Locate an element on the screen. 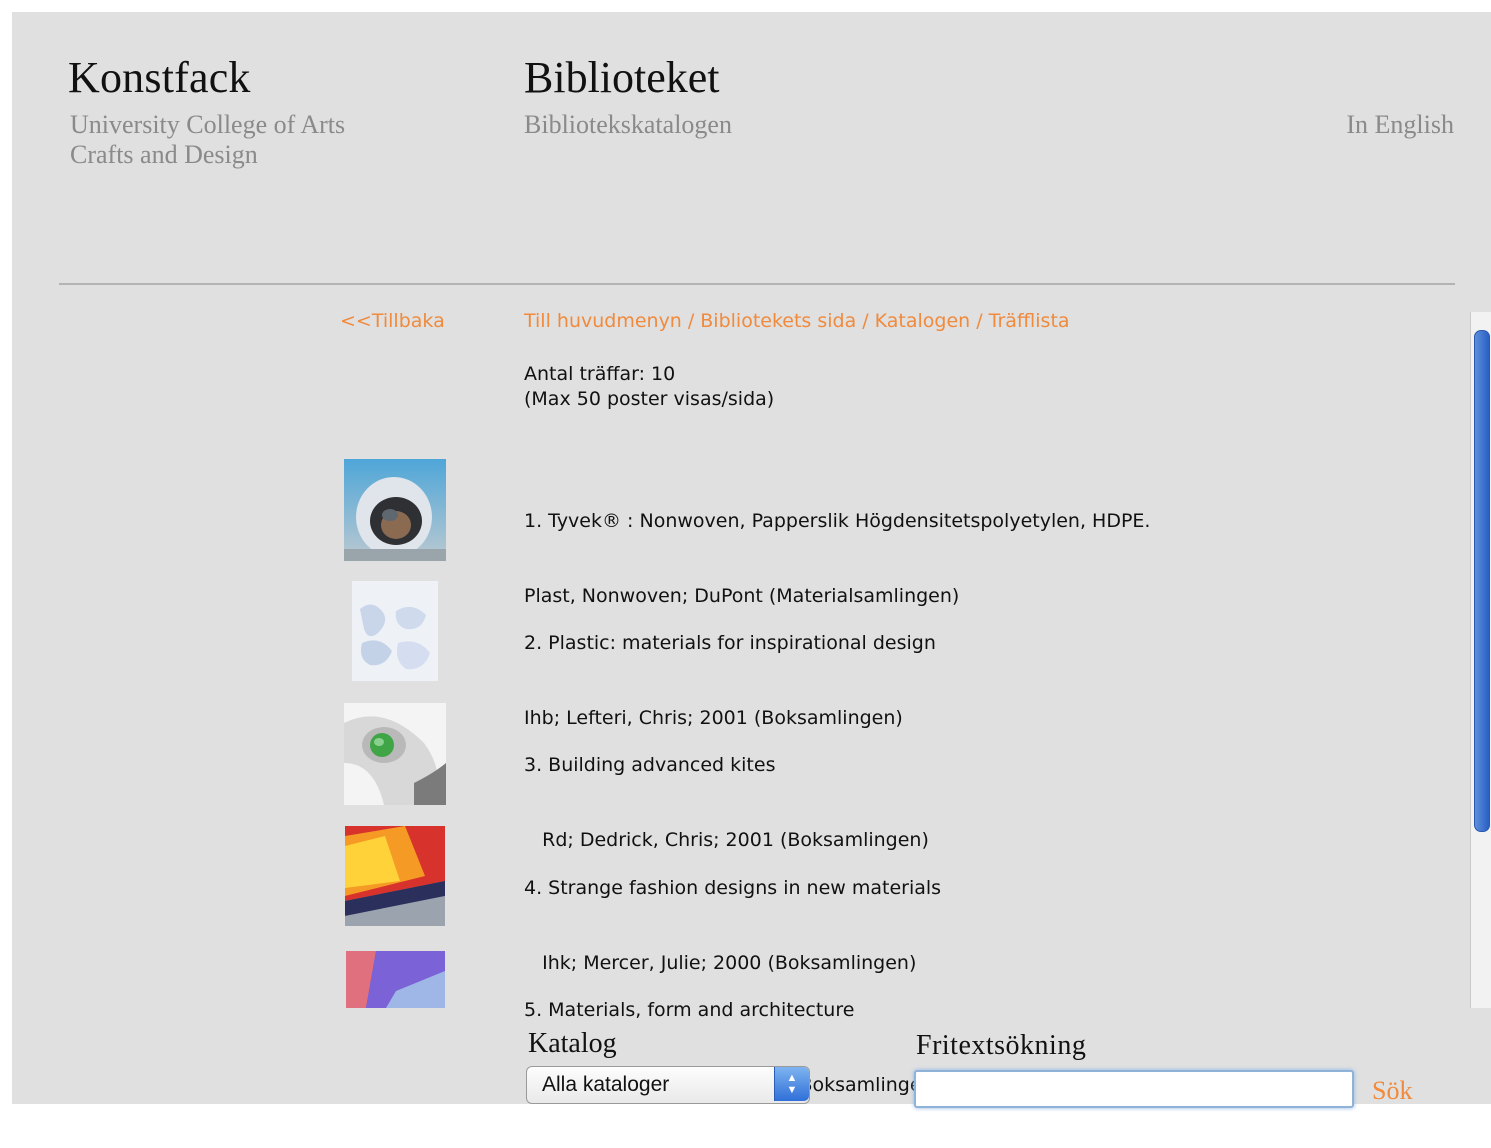  catalog-label: Katalog is located at coordinates (572, 1043).